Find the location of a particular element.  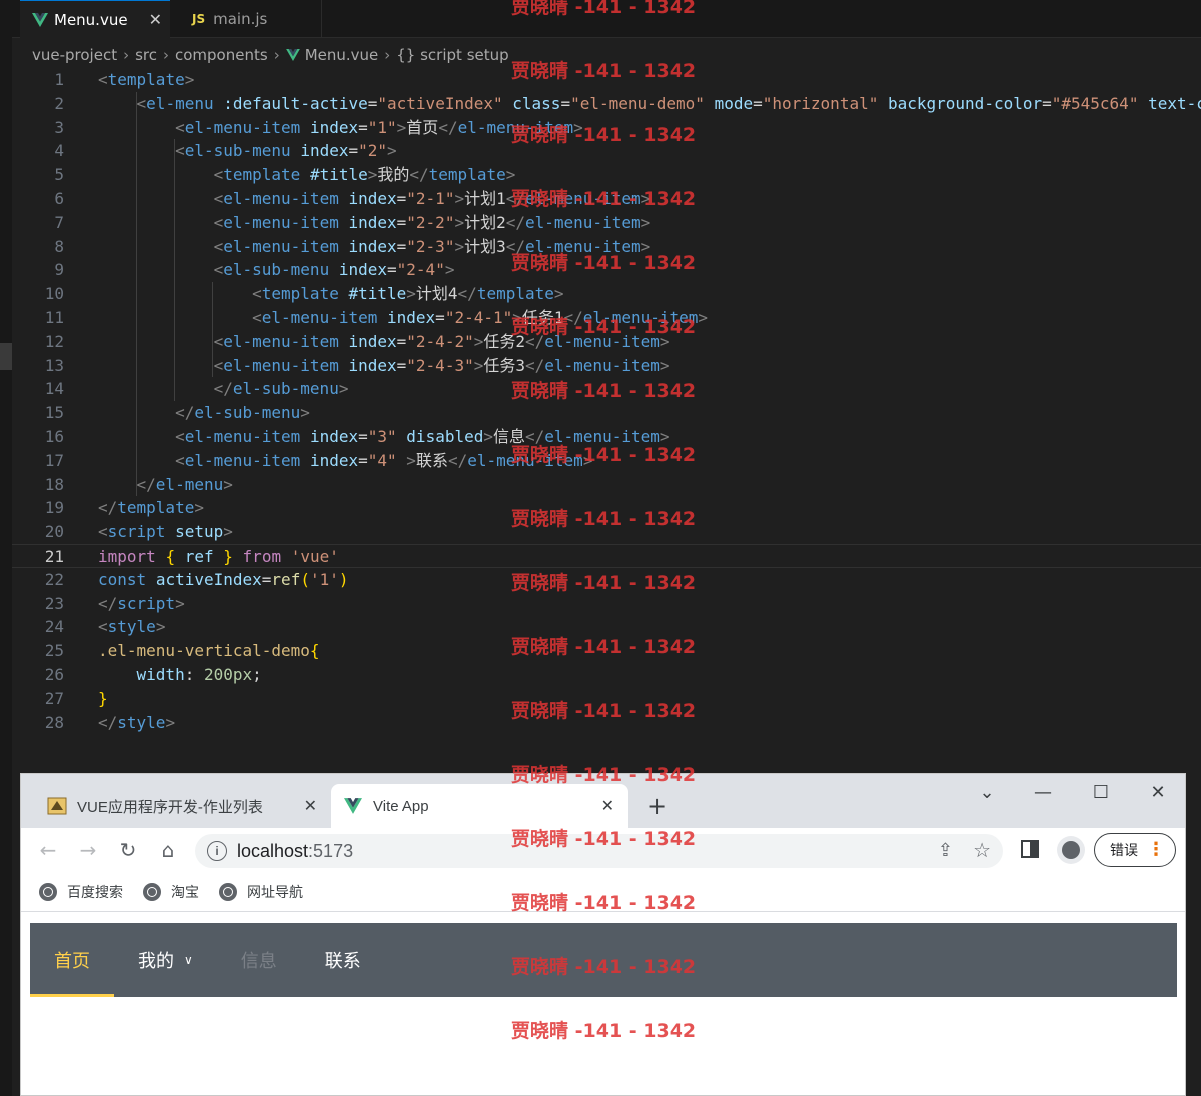

code-line: 4 <el-sub-menu index="2"> is located at coordinates (606, 151).